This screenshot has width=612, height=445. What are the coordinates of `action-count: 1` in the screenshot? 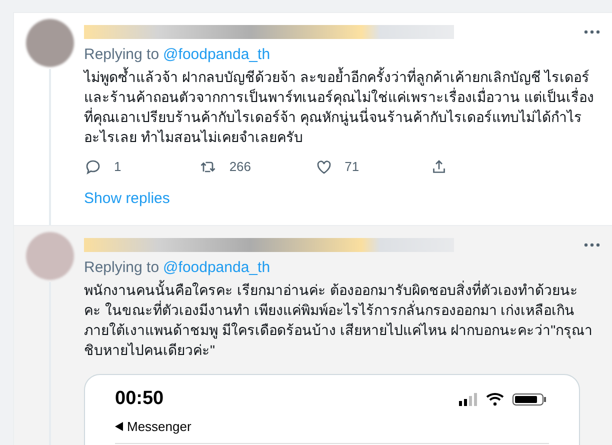 It's located at (118, 167).